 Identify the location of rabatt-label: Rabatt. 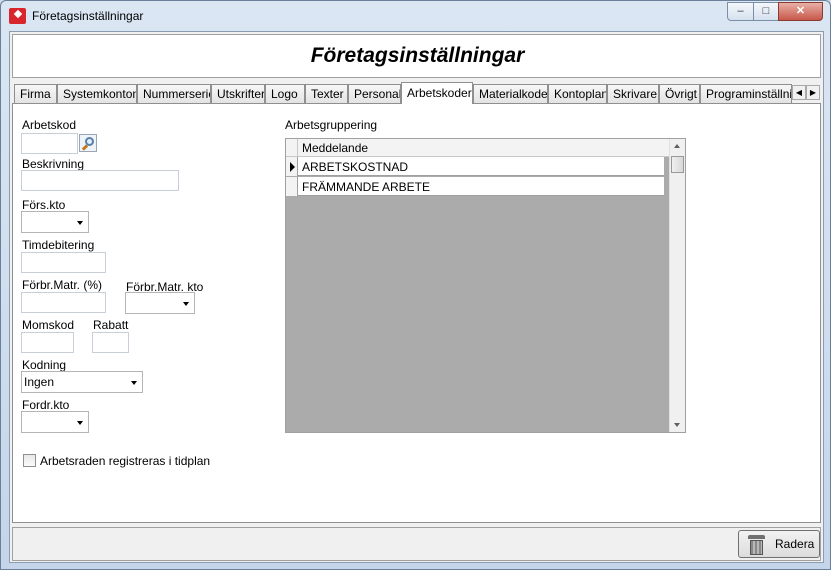
(111, 325).